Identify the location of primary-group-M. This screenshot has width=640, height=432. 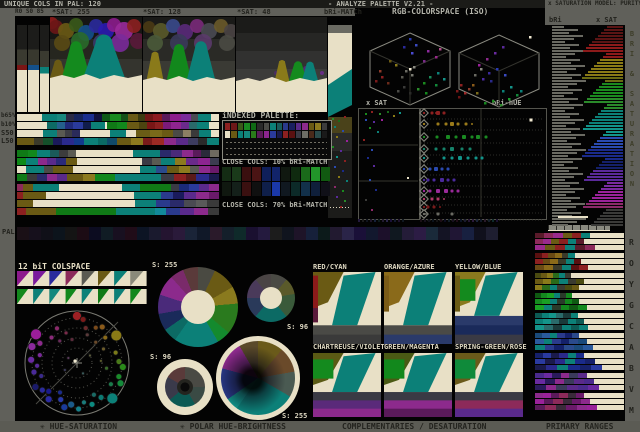
(579, 401).